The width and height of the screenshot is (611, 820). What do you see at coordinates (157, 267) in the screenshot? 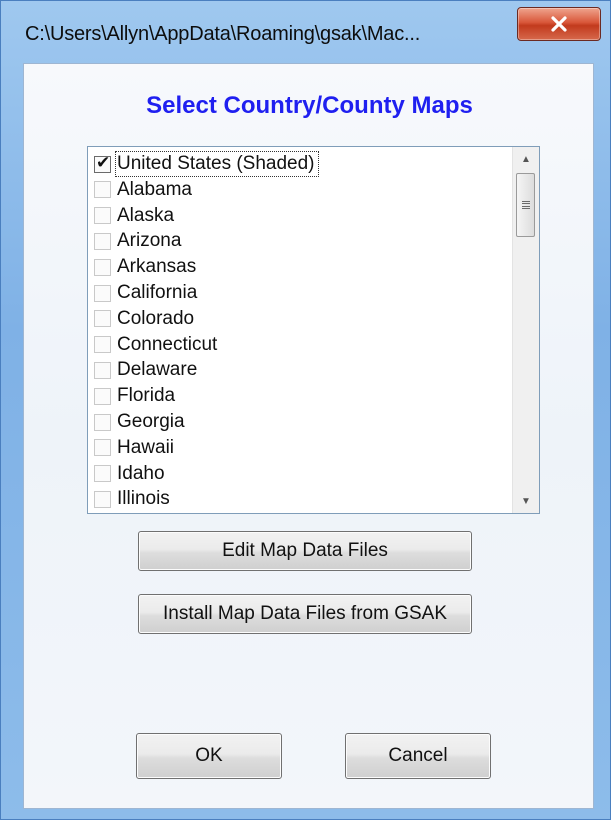
I see `list-item-label: Arkansas` at bounding box center [157, 267].